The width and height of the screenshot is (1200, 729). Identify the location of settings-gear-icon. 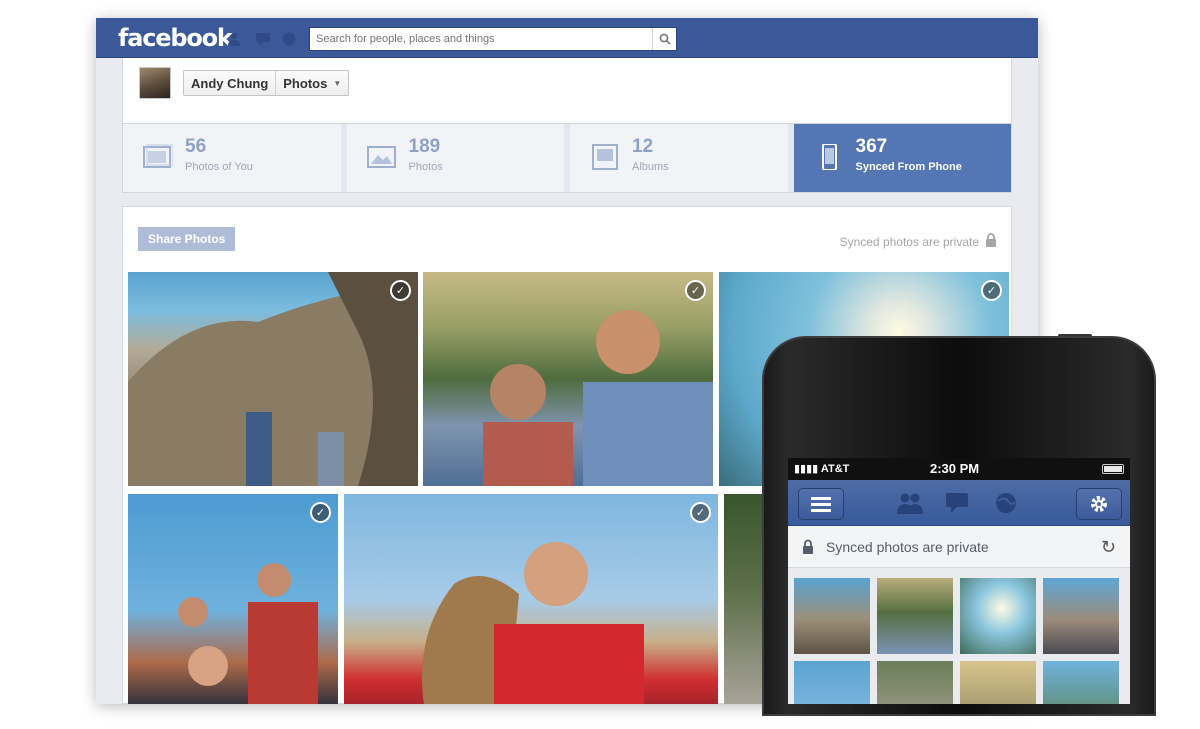
(1099, 504).